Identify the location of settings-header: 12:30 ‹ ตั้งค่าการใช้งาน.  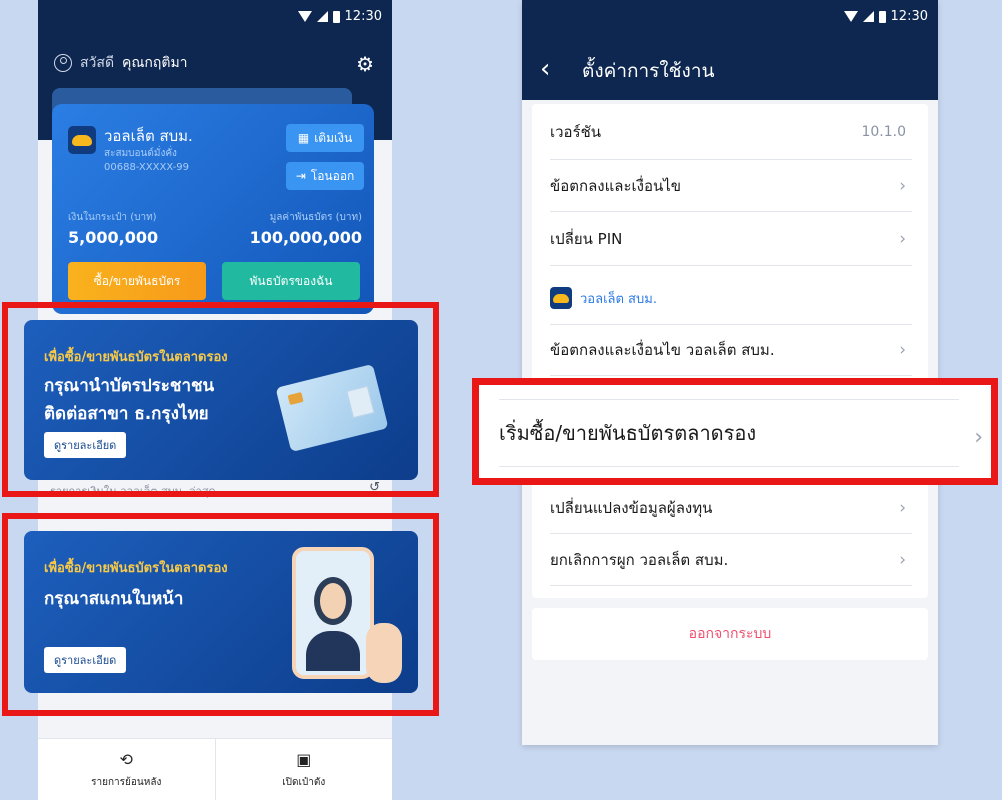
(730, 50).